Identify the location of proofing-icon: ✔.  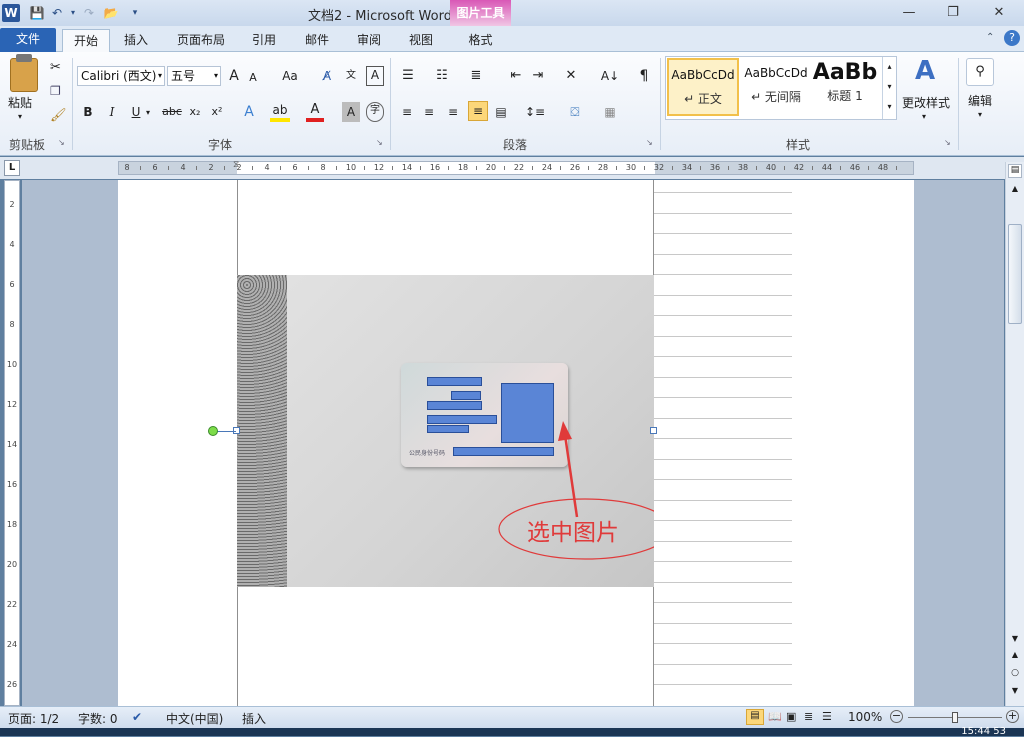
(137, 717).